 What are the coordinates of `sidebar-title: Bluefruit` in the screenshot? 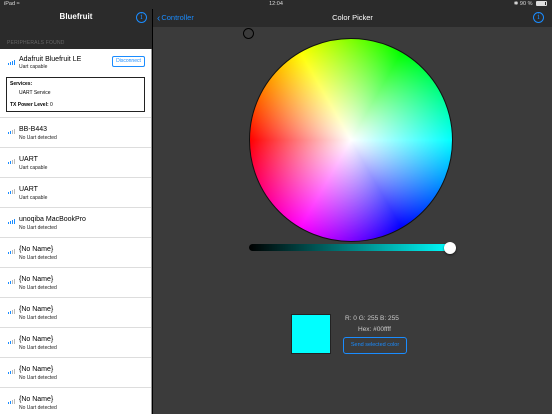 It's located at (76, 16).